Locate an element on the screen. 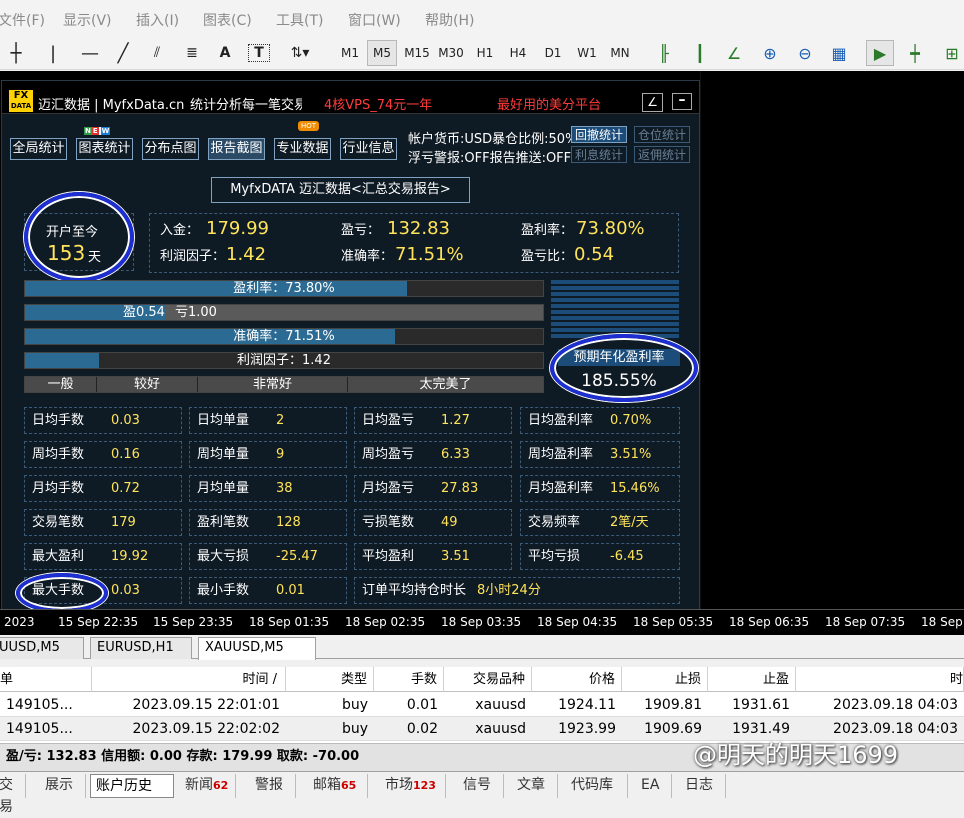 The height and width of the screenshot is (818, 964). stat-value: -25.47 is located at coordinates (297, 556).